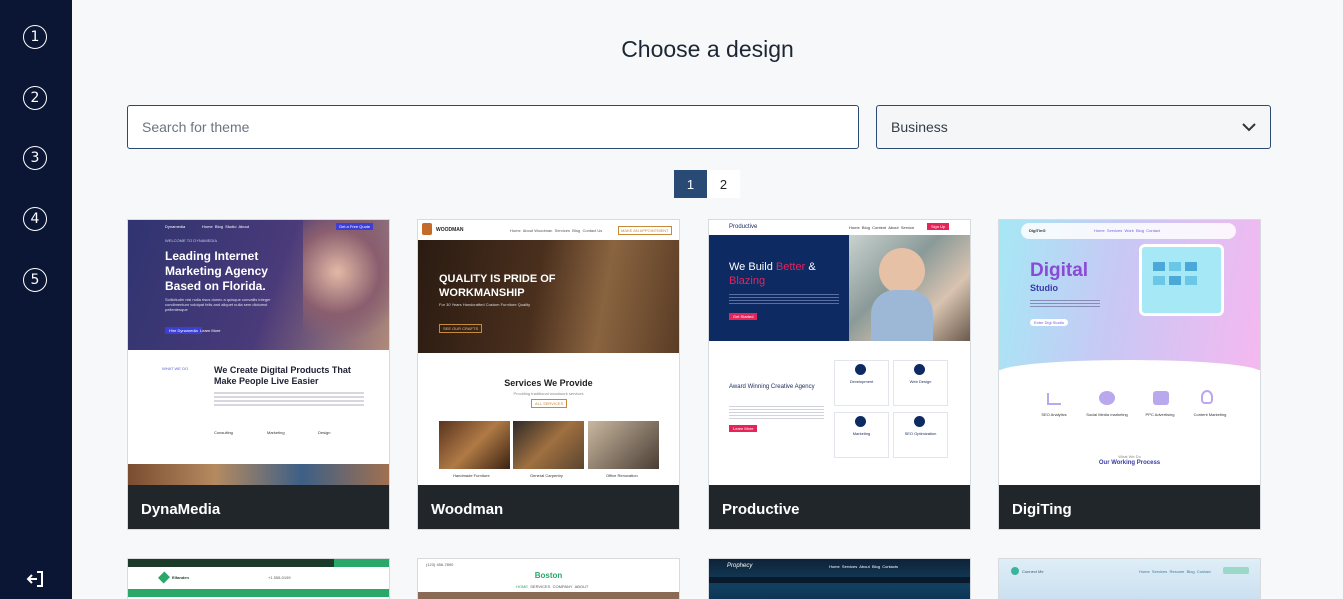  I want to click on category-select: Business, so click(1073, 127).